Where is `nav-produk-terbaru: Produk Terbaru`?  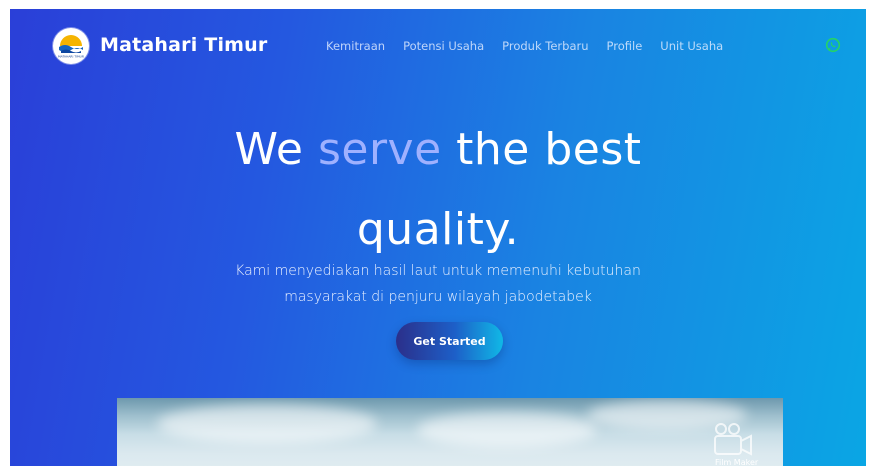 nav-produk-terbaru: Produk Terbaru is located at coordinates (545, 46).